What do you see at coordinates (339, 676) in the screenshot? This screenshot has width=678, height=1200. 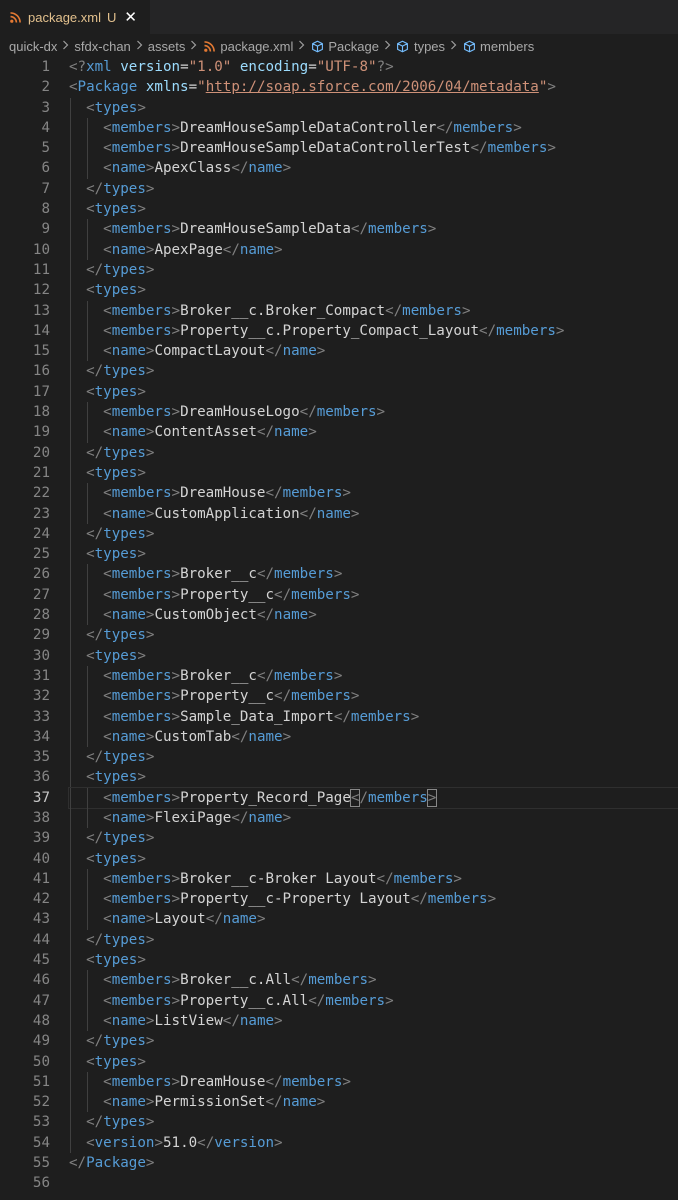 I see `code-line: 31 <members>Broker__c</members>` at bounding box center [339, 676].